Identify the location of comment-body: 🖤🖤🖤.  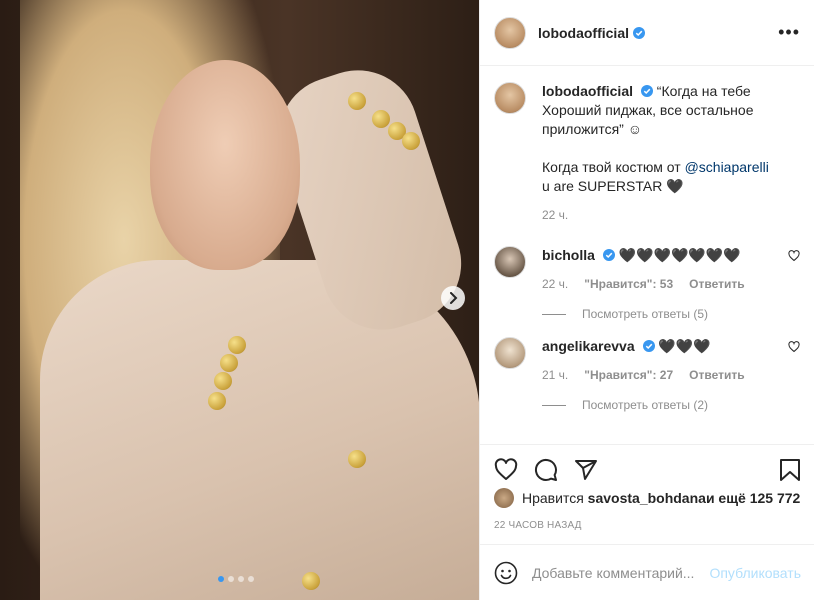
(684, 346).